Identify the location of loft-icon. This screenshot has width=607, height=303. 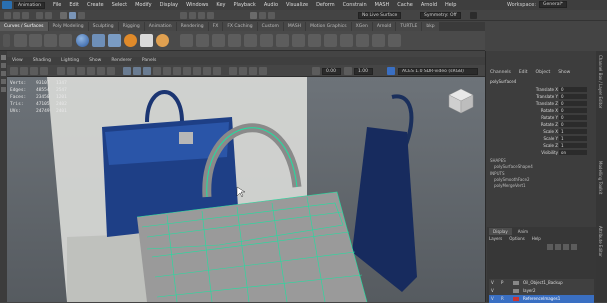
(186, 40).